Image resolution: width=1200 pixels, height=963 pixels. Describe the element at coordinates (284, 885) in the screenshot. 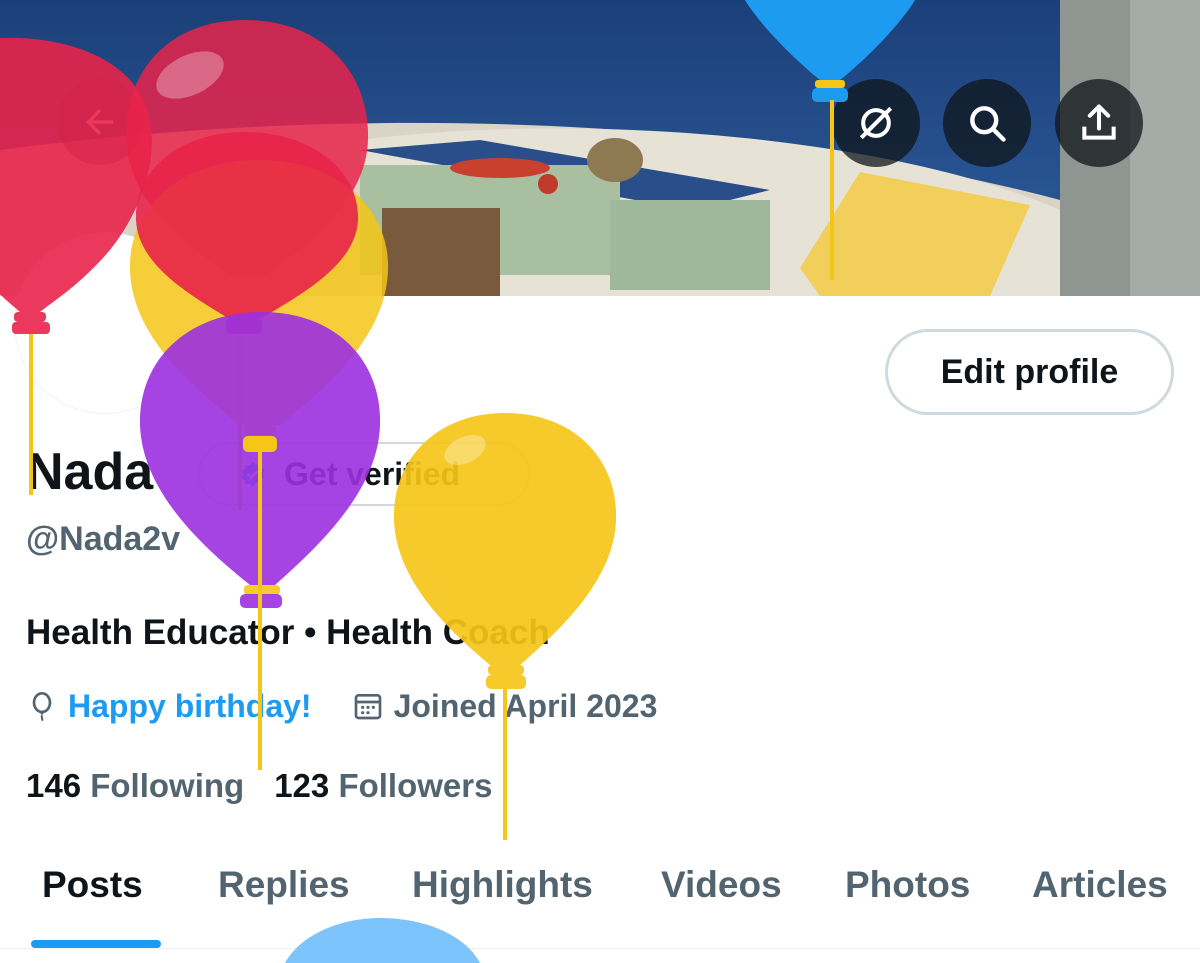

I see `tab-replies: Replies` at that location.